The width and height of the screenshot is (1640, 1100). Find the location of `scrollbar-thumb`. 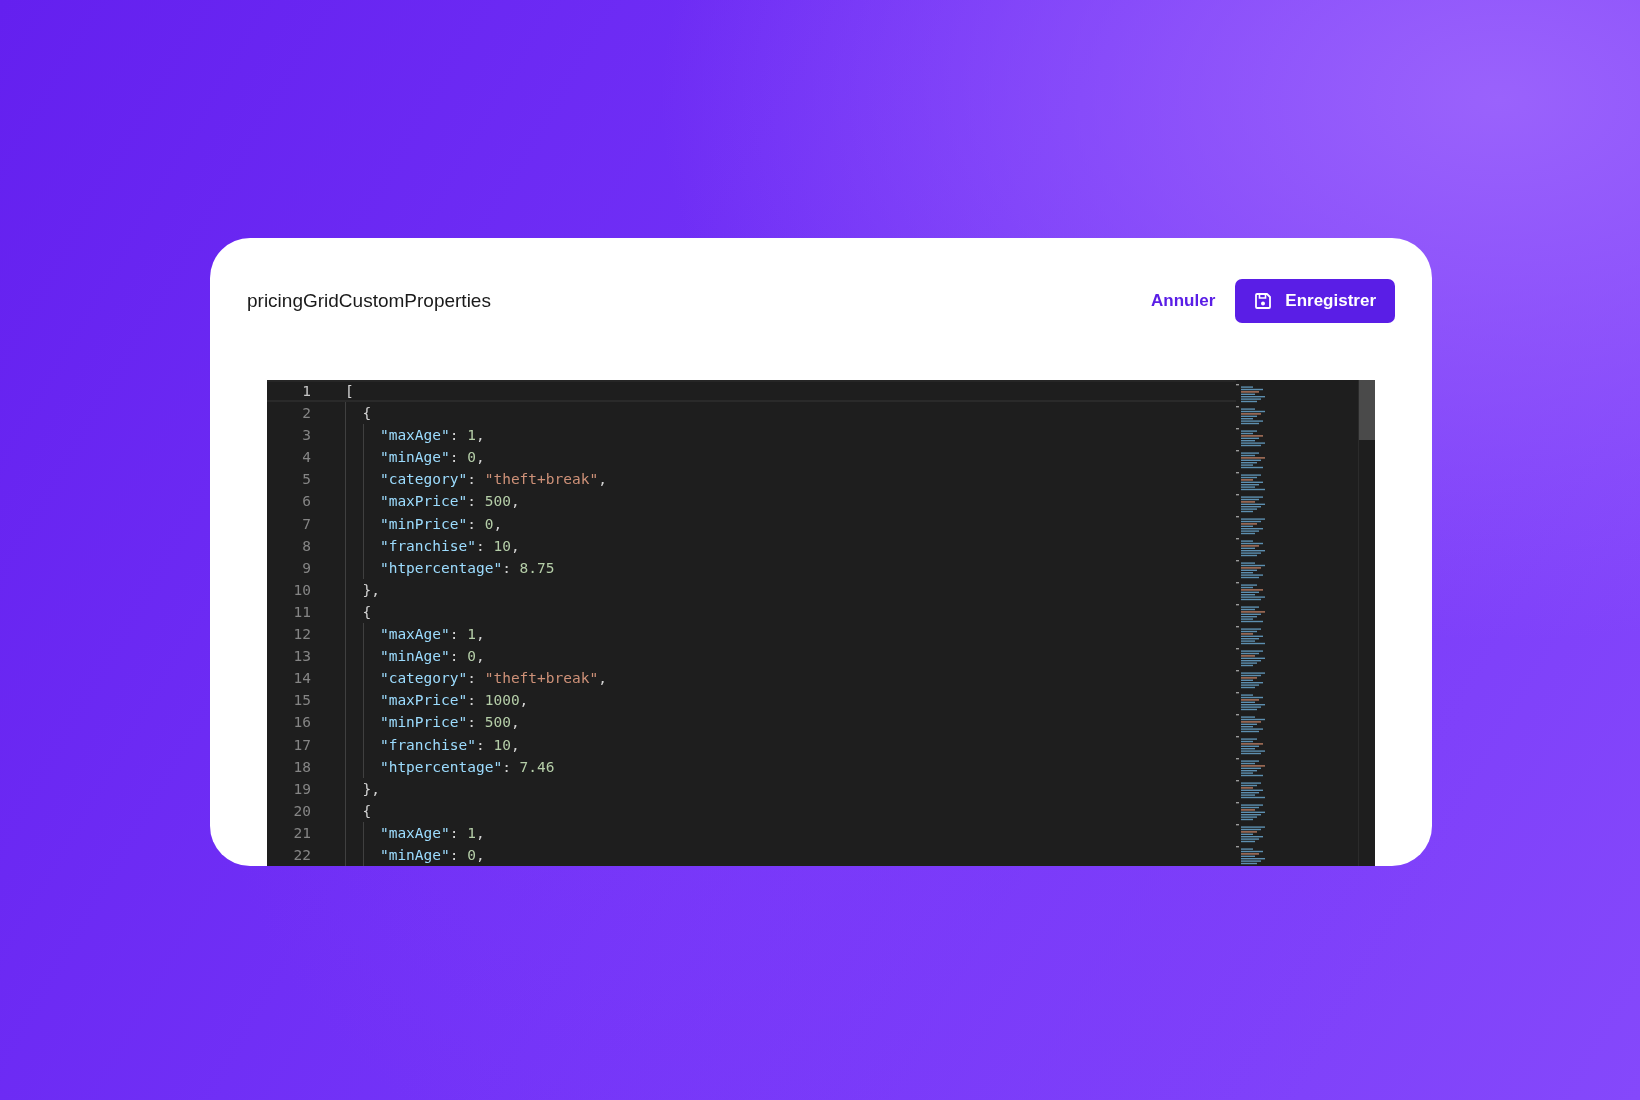

scrollbar-thumb is located at coordinates (1367, 410).